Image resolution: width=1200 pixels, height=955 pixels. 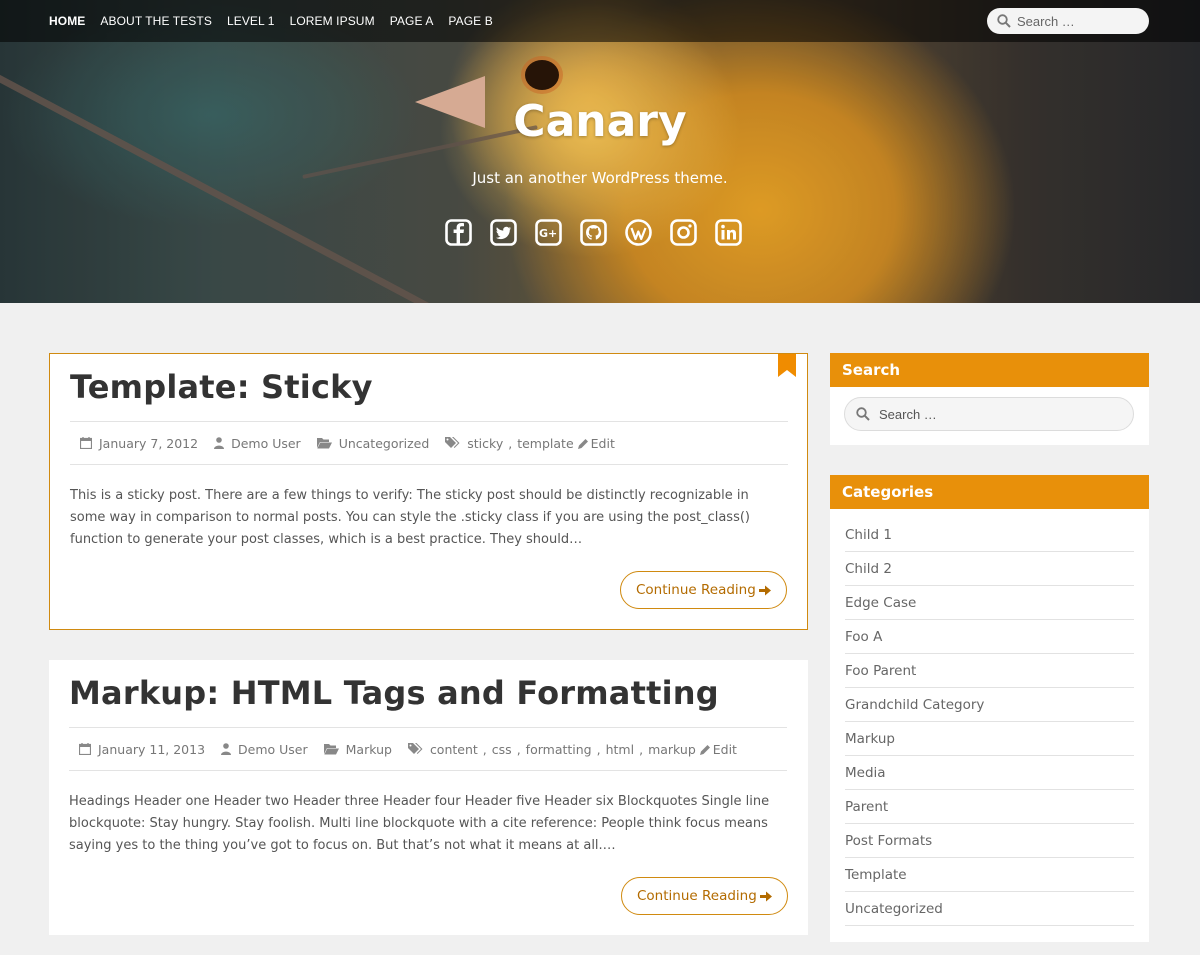 I want to click on sidebar-search, so click(x=989, y=414).